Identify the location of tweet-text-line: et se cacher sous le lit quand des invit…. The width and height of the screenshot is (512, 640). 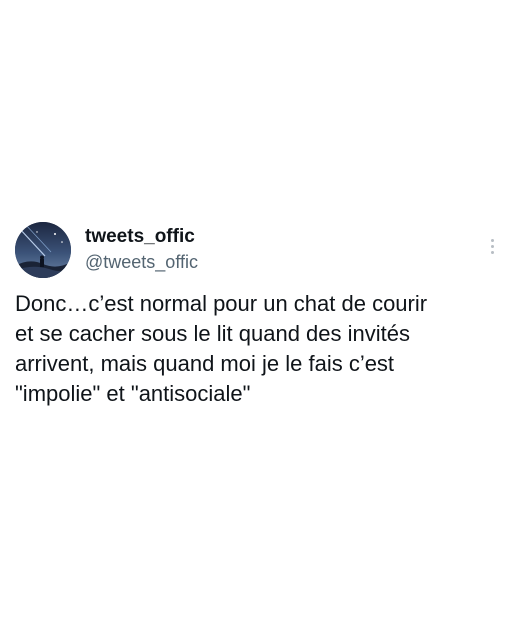
(213, 333).